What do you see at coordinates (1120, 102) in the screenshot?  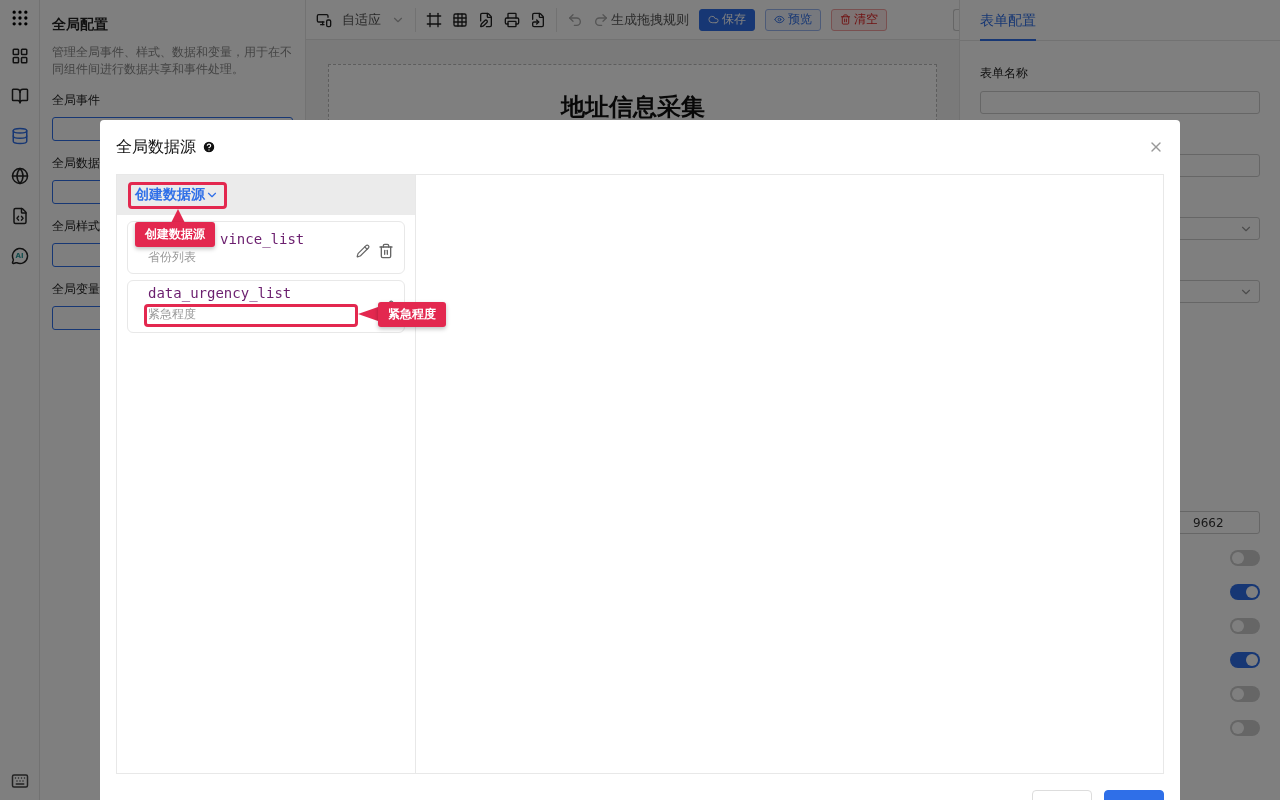 I see `input-field` at bounding box center [1120, 102].